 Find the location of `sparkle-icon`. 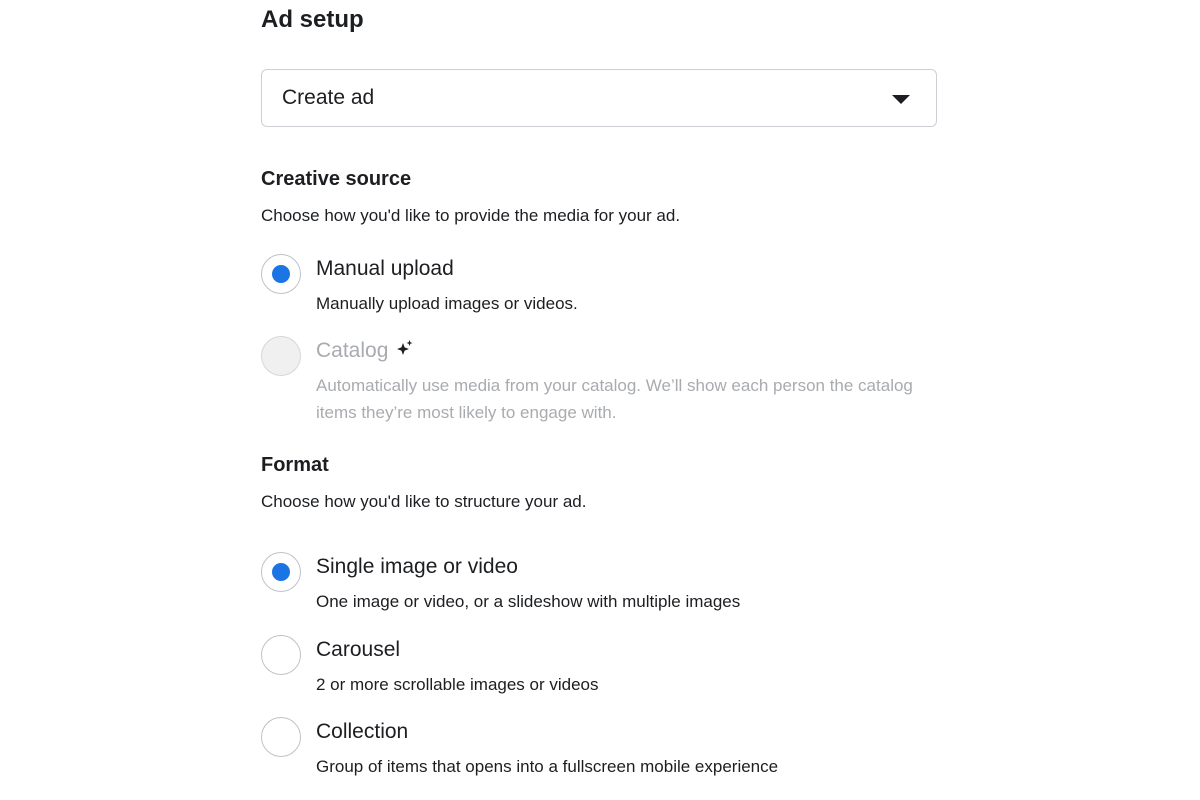

sparkle-icon is located at coordinates (405, 347).